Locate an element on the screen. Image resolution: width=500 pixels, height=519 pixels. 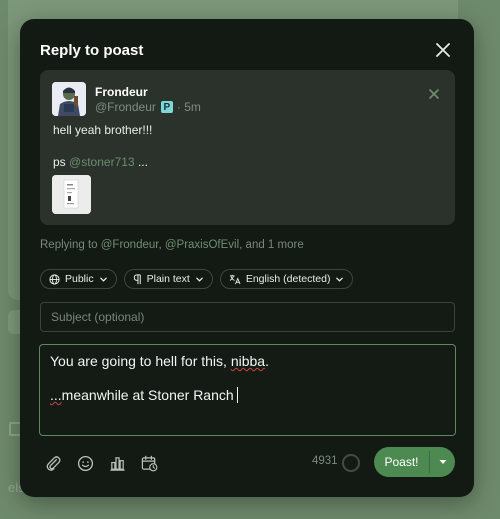
author-handle: @Frondeur P · 5m is located at coordinates (148, 107).